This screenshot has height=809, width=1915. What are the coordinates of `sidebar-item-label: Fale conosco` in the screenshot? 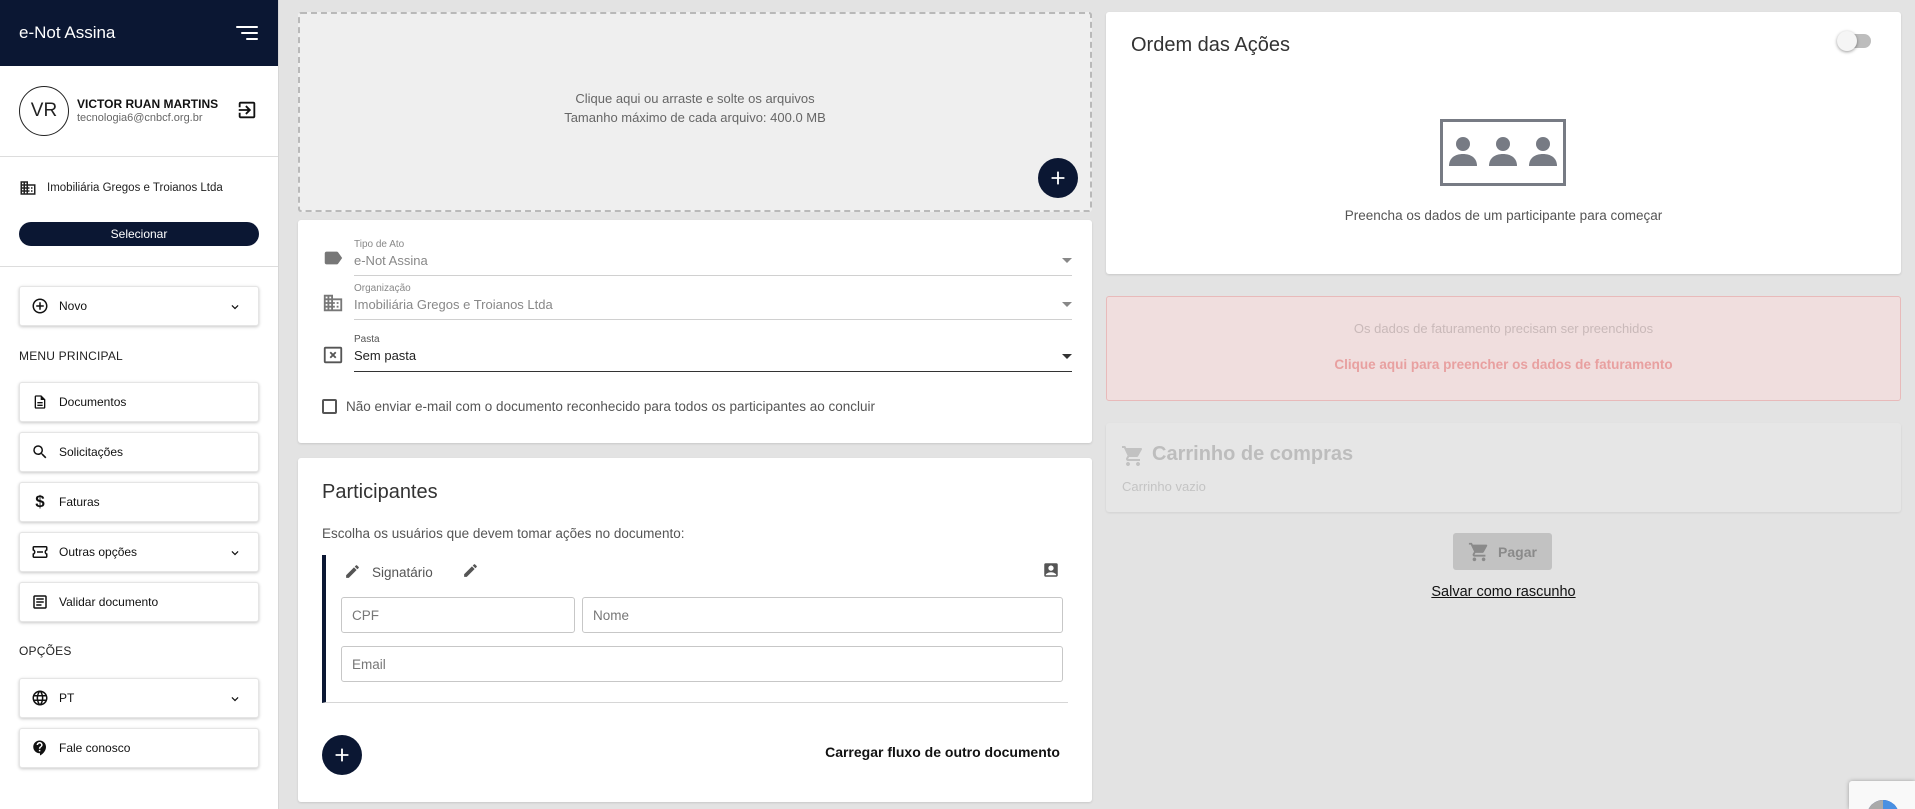 It's located at (95, 748).